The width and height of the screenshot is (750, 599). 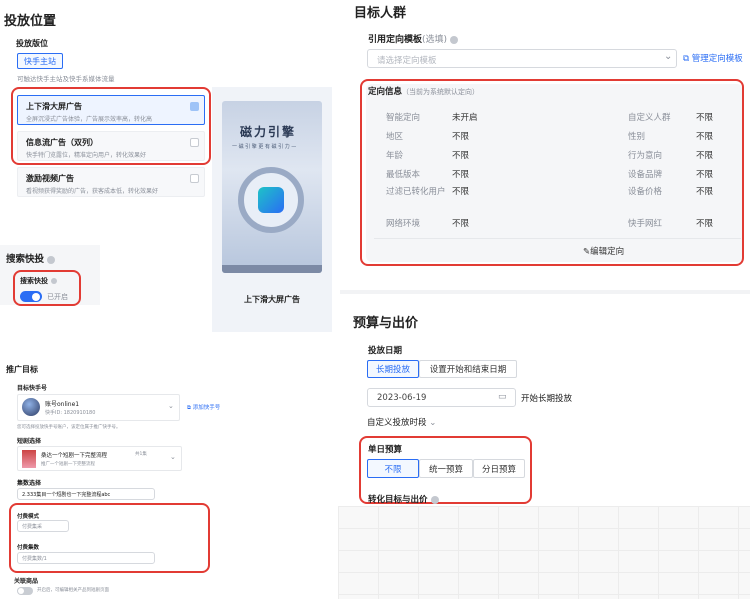 What do you see at coordinates (194, 178) in the screenshot?
I see `option-3-checkbox` at bounding box center [194, 178].